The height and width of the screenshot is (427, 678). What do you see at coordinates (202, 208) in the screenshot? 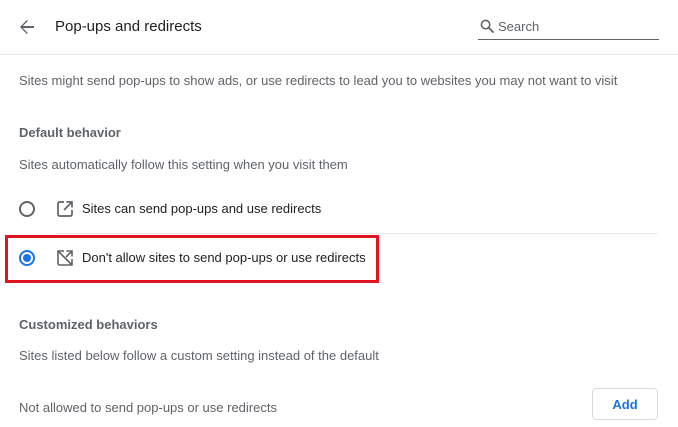
I see `radio-label-allow: Sites can send pop-ups and use redirects` at bounding box center [202, 208].